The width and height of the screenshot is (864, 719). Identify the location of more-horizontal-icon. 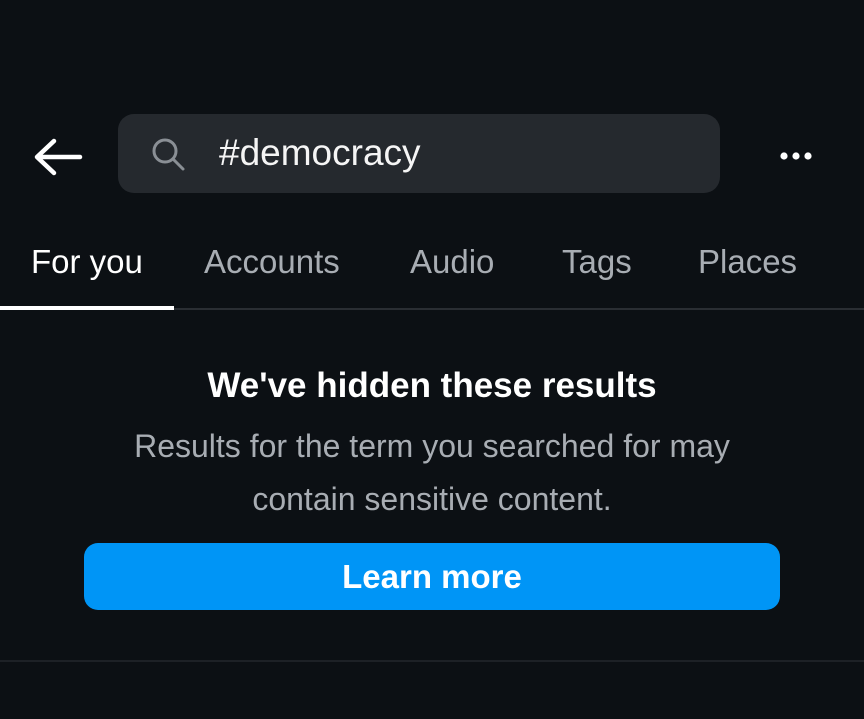
(796, 156).